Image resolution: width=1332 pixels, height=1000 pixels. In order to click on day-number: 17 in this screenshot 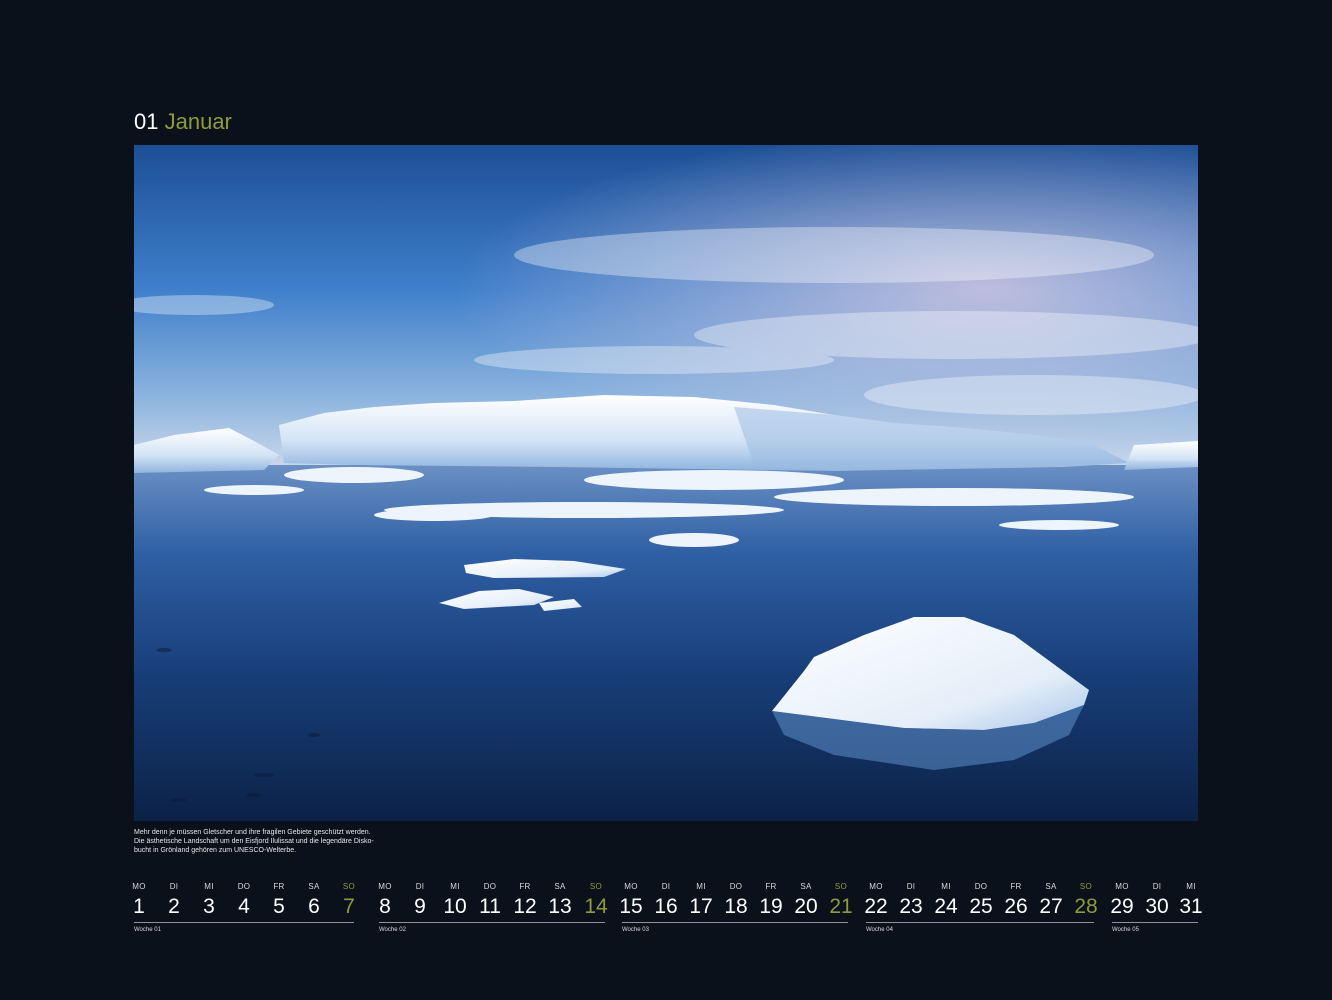, I will do `click(701, 906)`.